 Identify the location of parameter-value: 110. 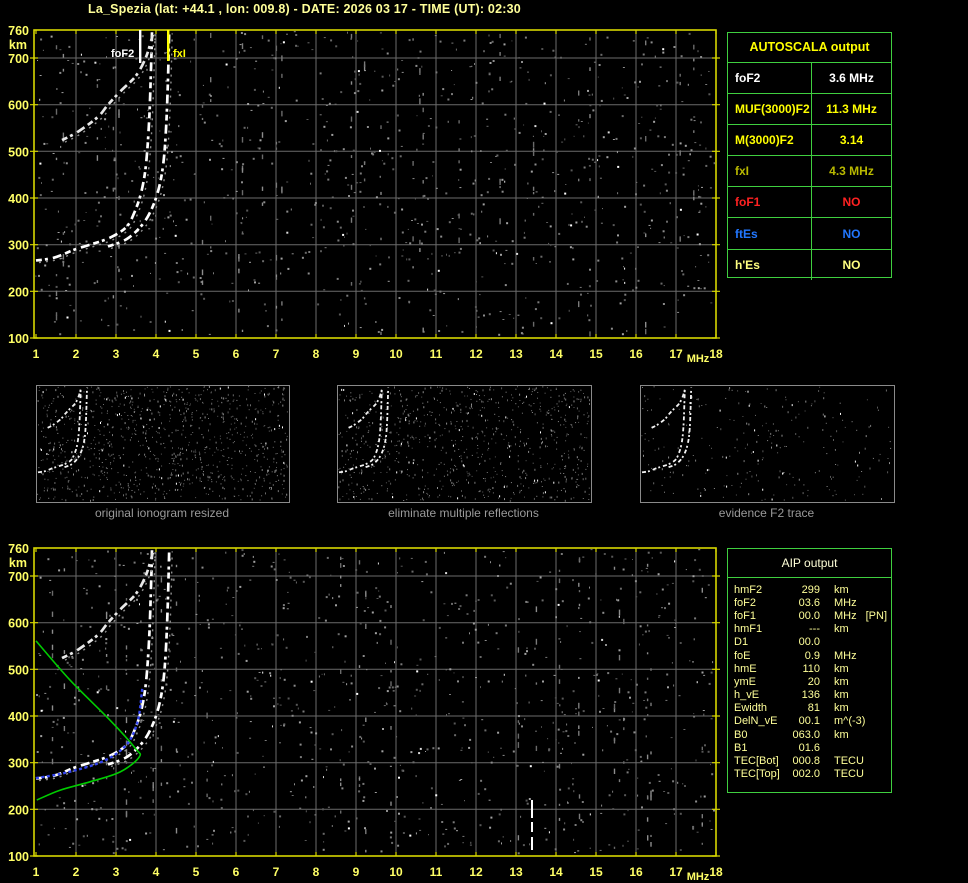
(811, 668).